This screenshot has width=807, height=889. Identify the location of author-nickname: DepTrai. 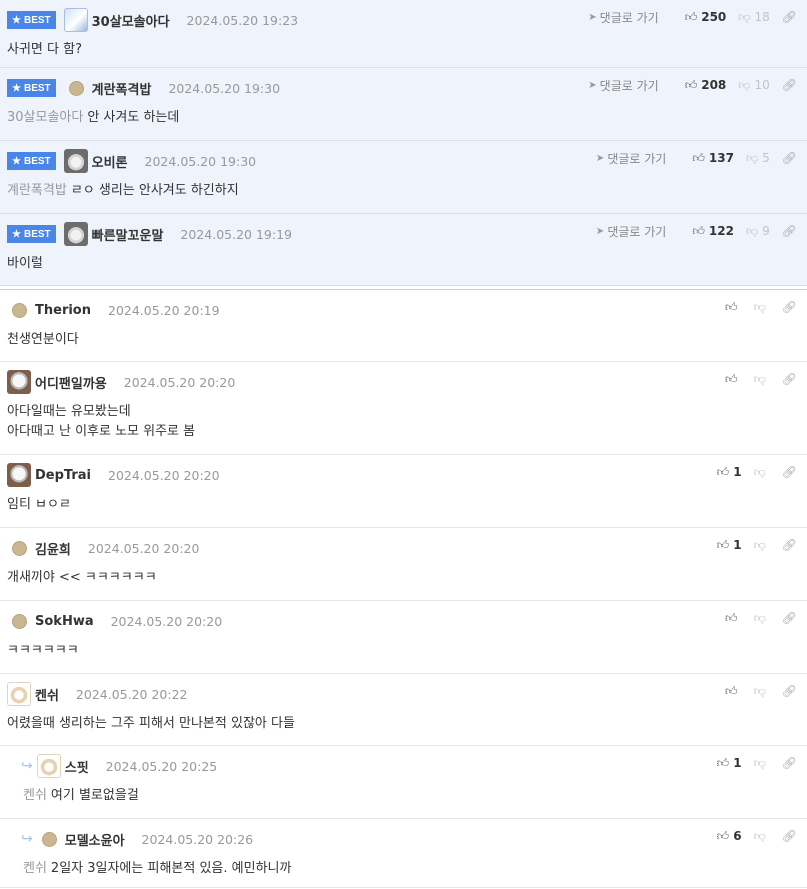
(63, 475).